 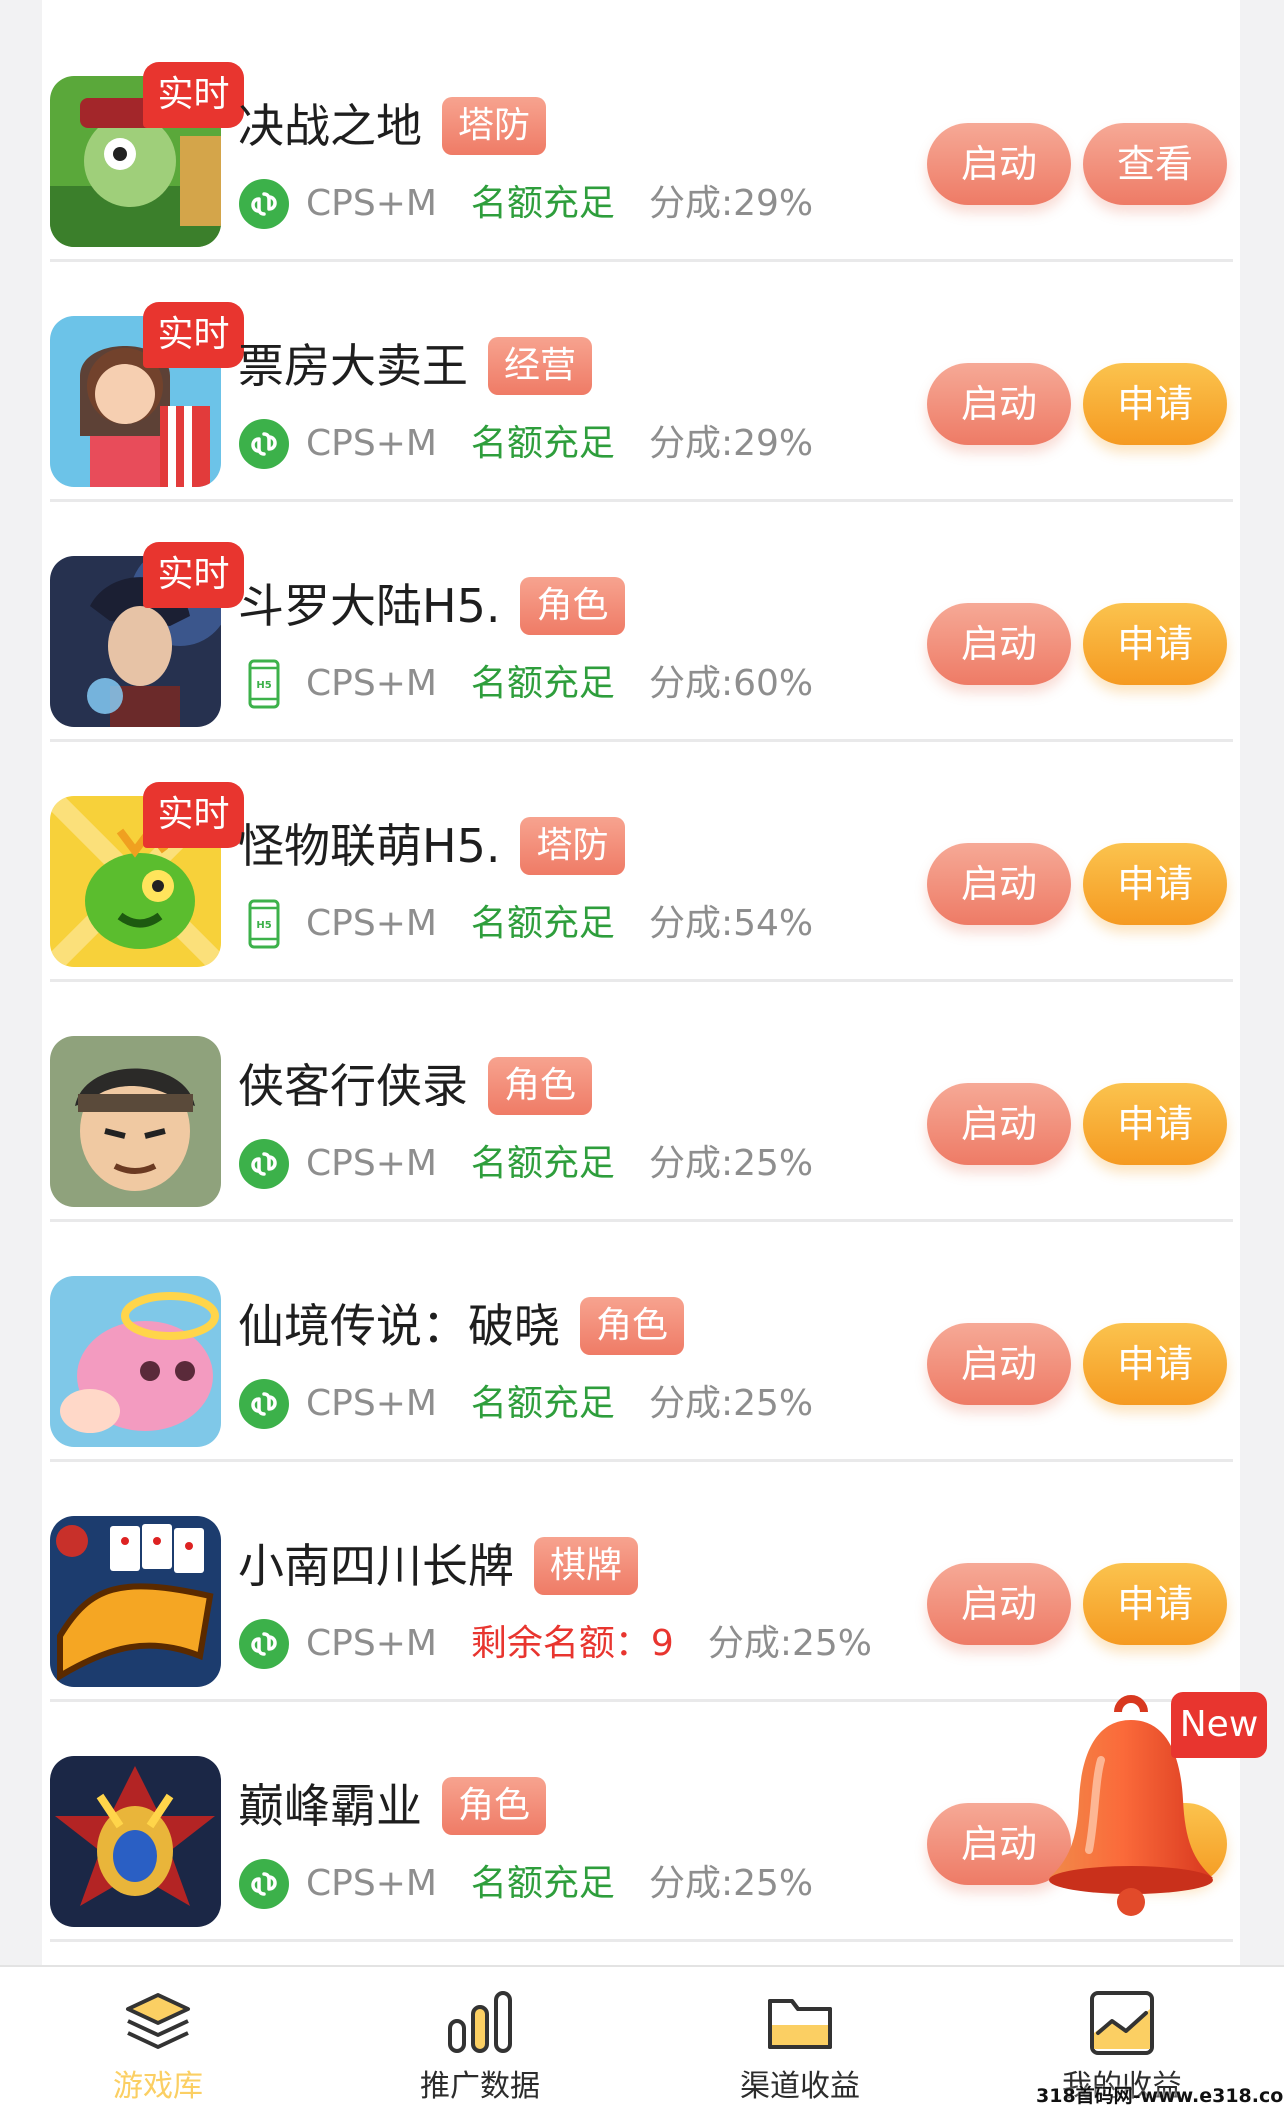 What do you see at coordinates (731, 923) in the screenshot?
I see `revenue-share: 分成:54%` at bounding box center [731, 923].